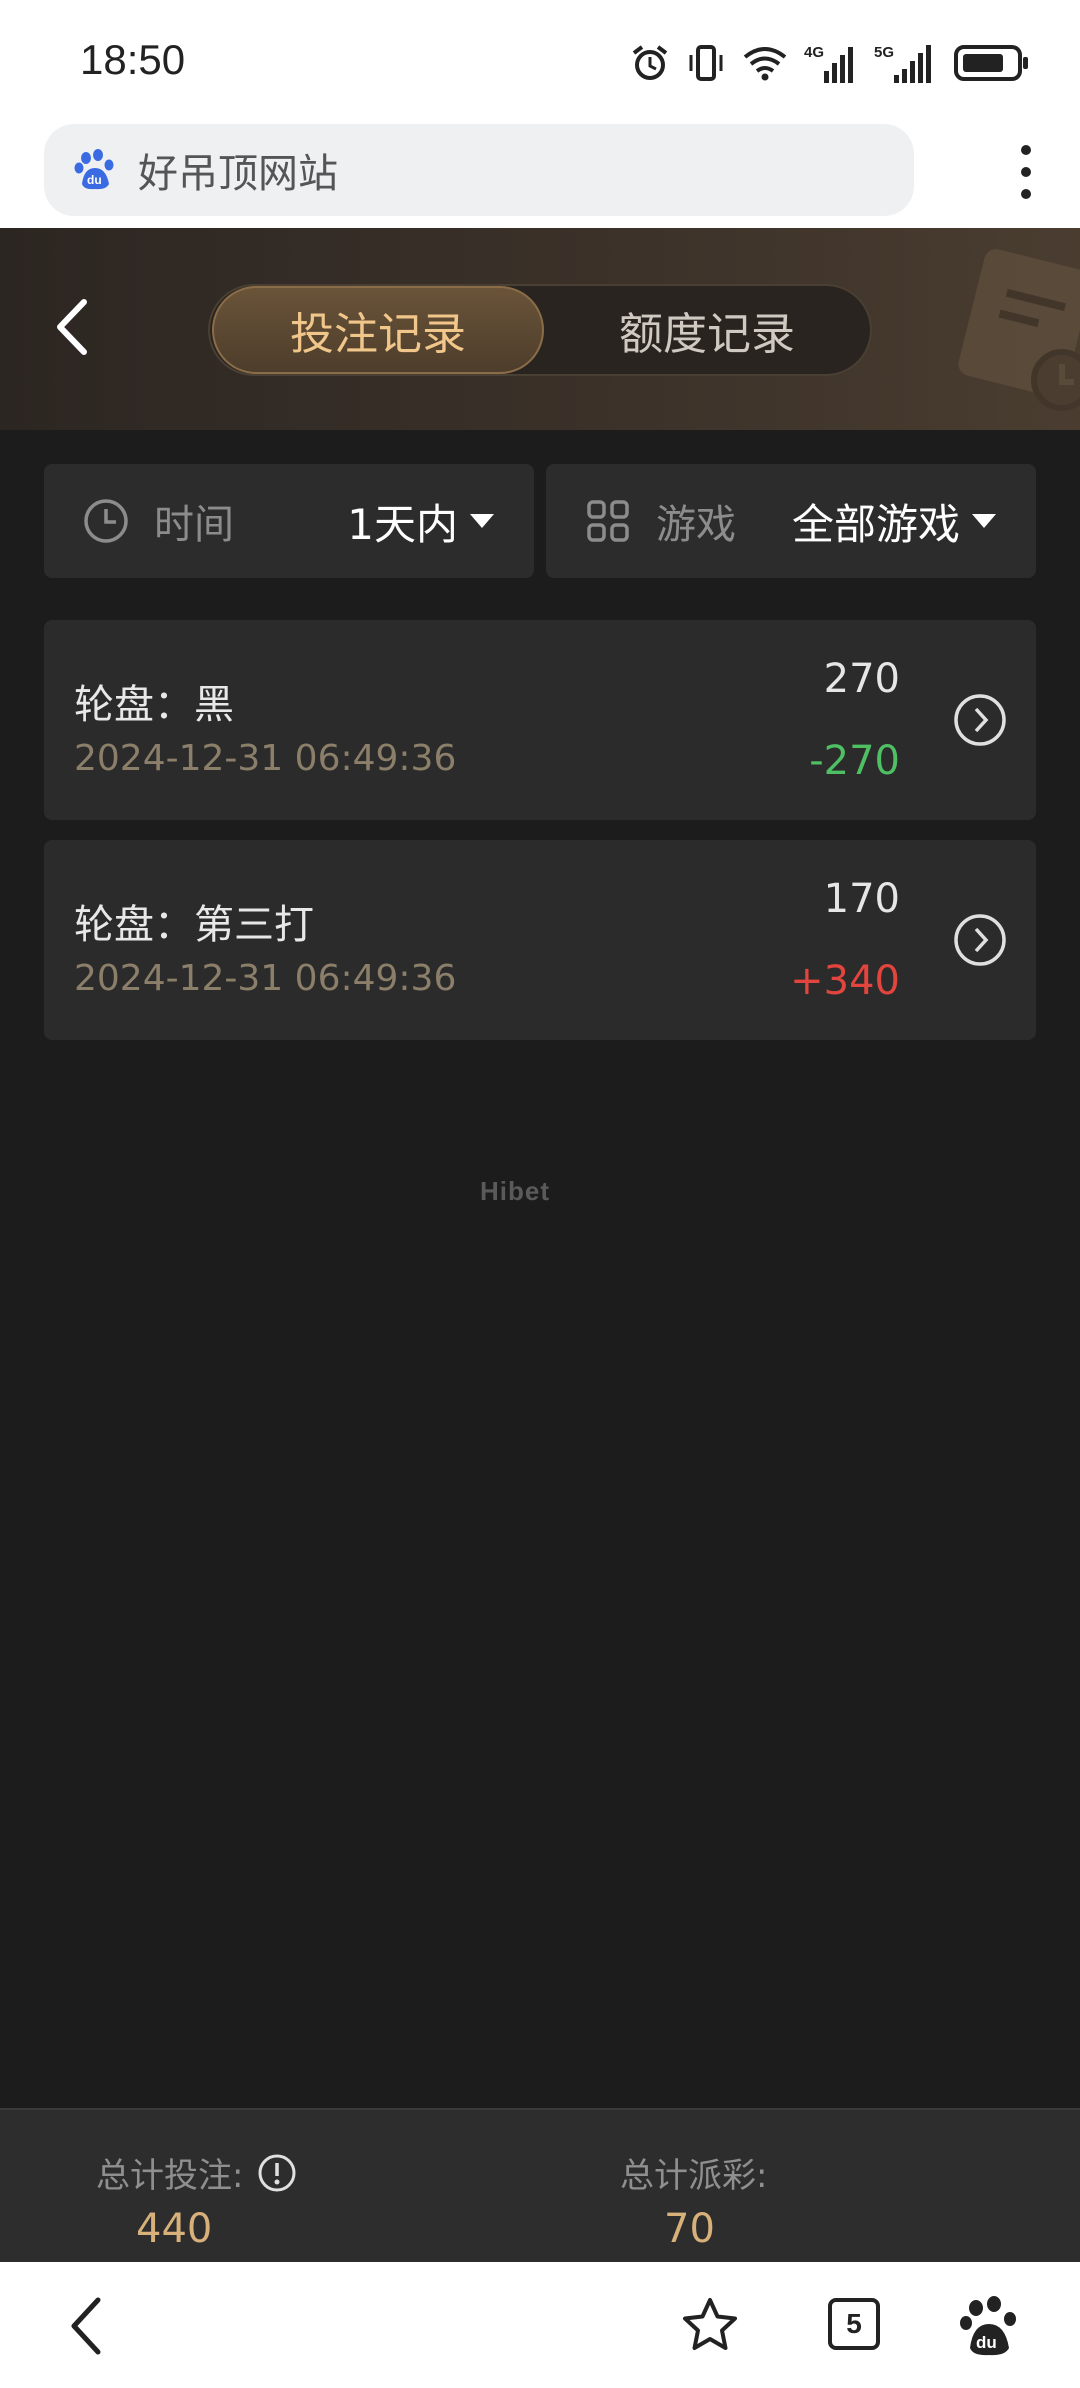  Describe the element at coordinates (133, 59) in the screenshot. I see `status-time: 18:50` at that location.